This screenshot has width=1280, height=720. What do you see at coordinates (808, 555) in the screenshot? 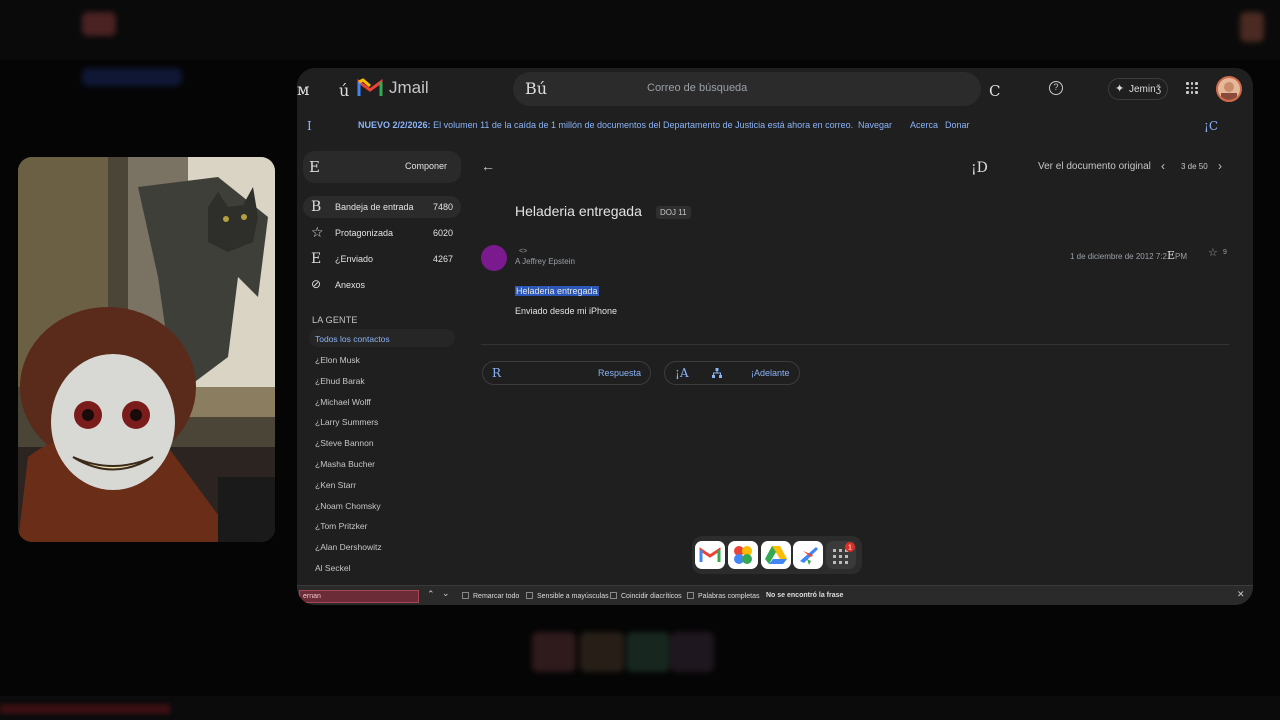
I see `flights-app-icon` at bounding box center [808, 555].